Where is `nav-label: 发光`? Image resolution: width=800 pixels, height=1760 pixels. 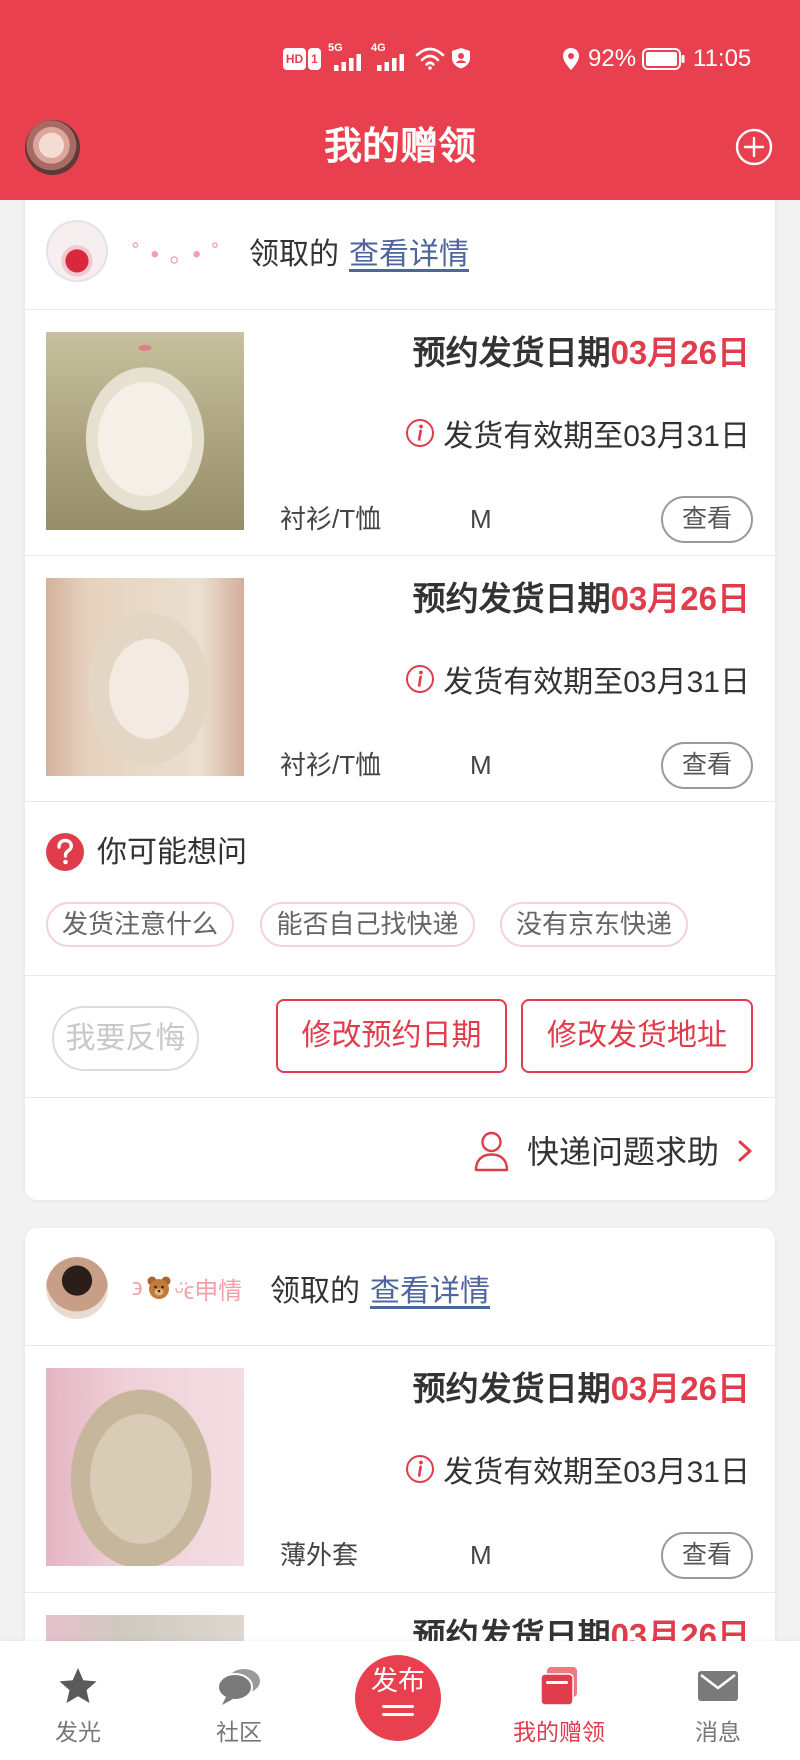 nav-label: 发光 is located at coordinates (78, 1732).